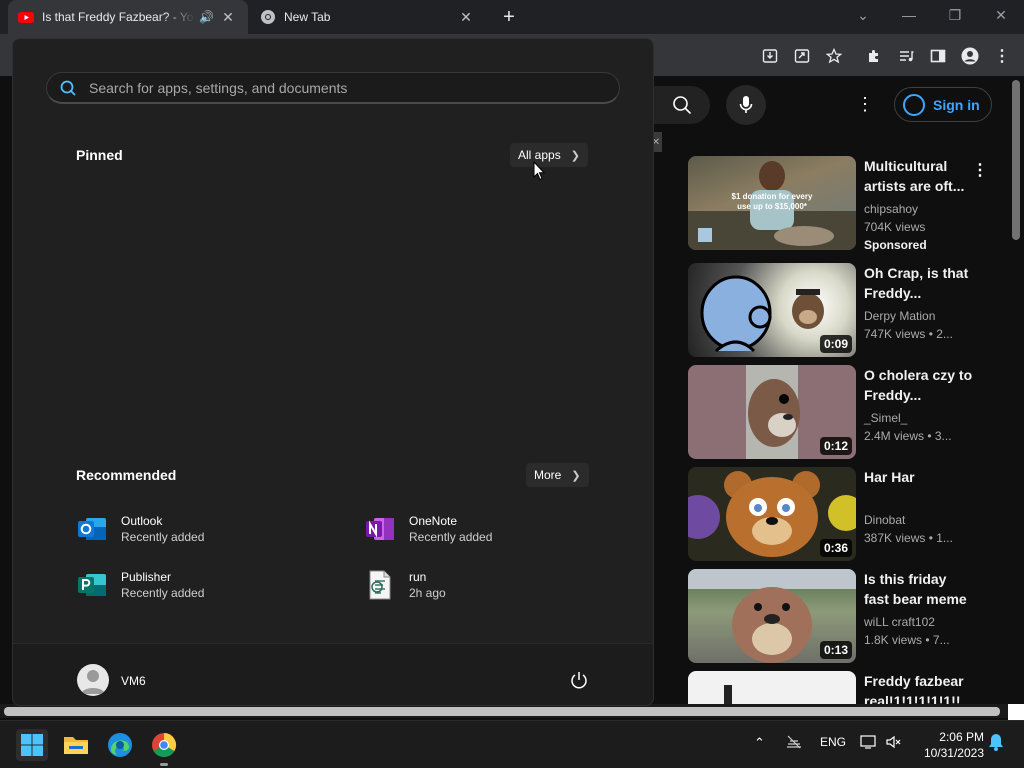 This screenshot has height=768, width=1024. What do you see at coordinates (93, 680) in the screenshot?
I see `user-avatar` at bounding box center [93, 680].